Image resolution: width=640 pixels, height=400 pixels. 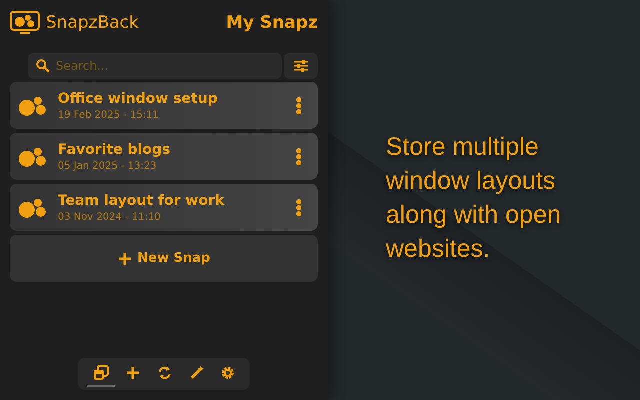 I want to click on snap-date: 03 Nov 2024 - 11:10, so click(x=110, y=217).